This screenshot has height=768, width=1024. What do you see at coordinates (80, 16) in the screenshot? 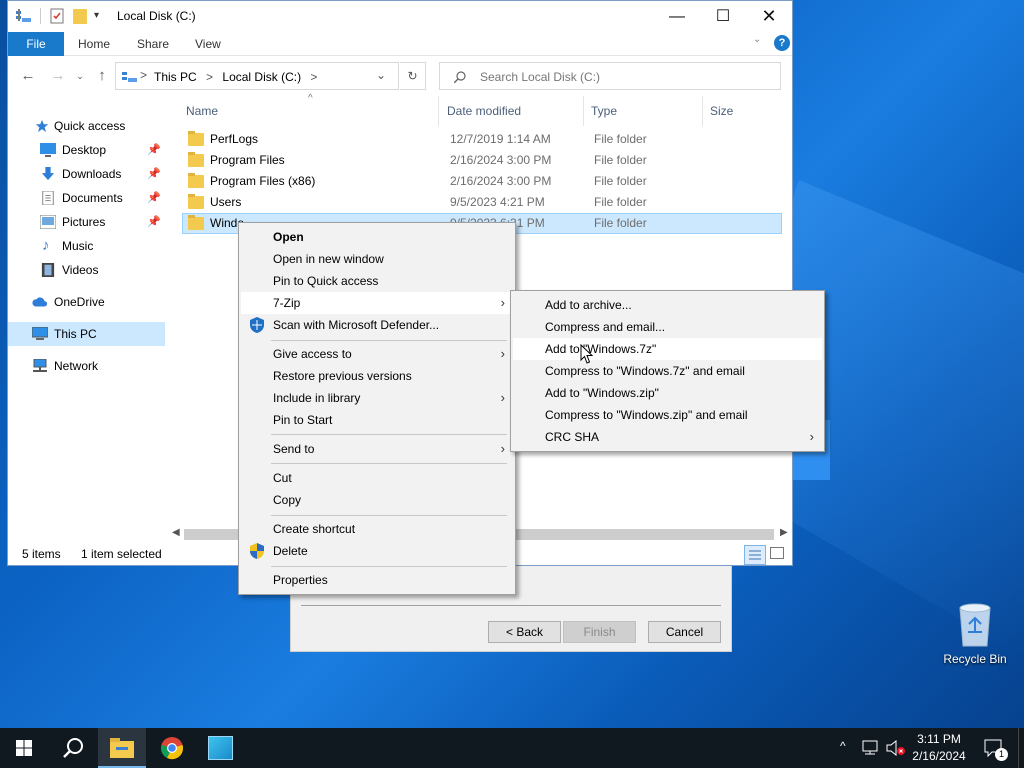
I see `new-folder-icon` at bounding box center [80, 16].